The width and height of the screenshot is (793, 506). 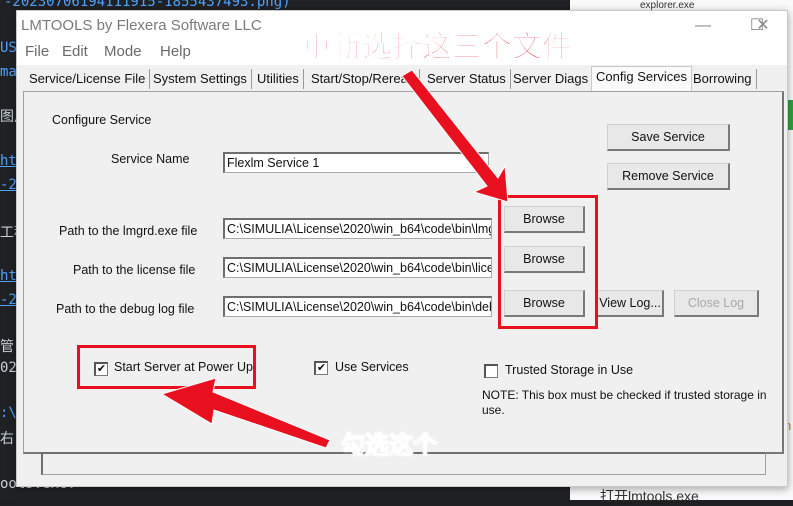 I want to click on section-title: Configure Service, so click(x=102, y=120).